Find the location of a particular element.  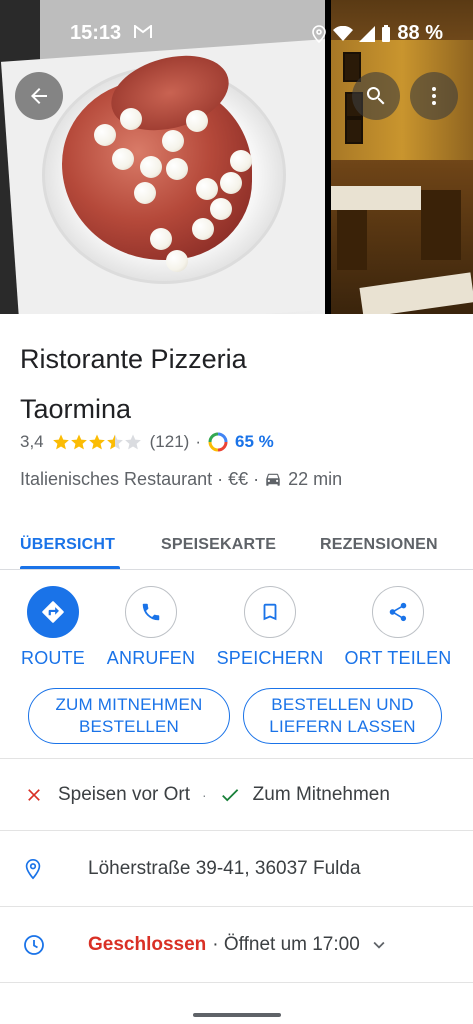

service-options: Speisen vor Ort · Zum Mitnehmen is located at coordinates (207, 795).